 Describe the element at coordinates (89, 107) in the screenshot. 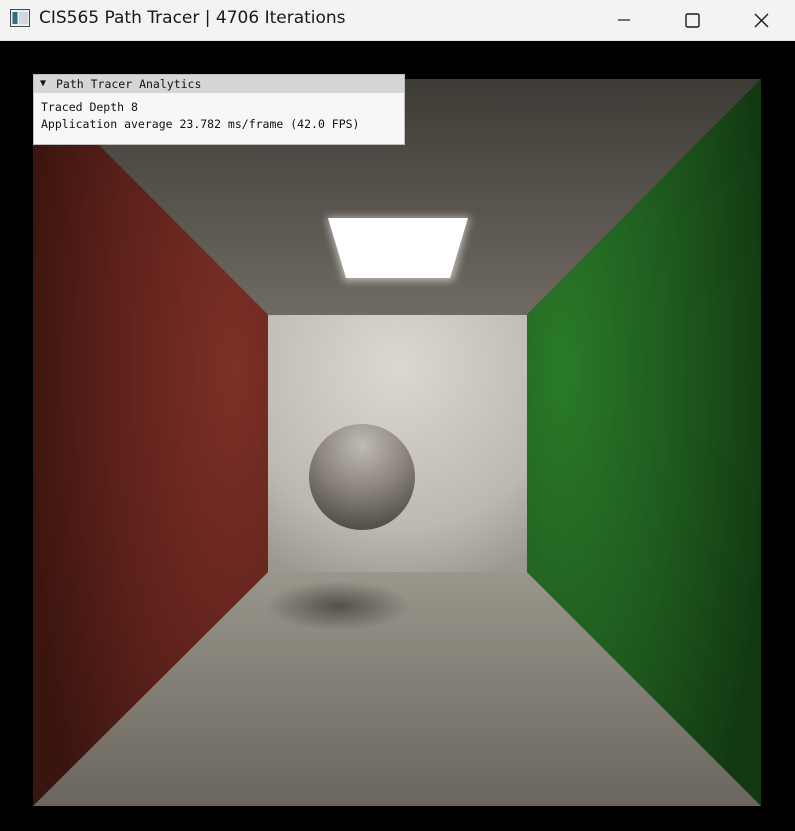

I see `traced-depth-text: Traced Depth 8` at that location.